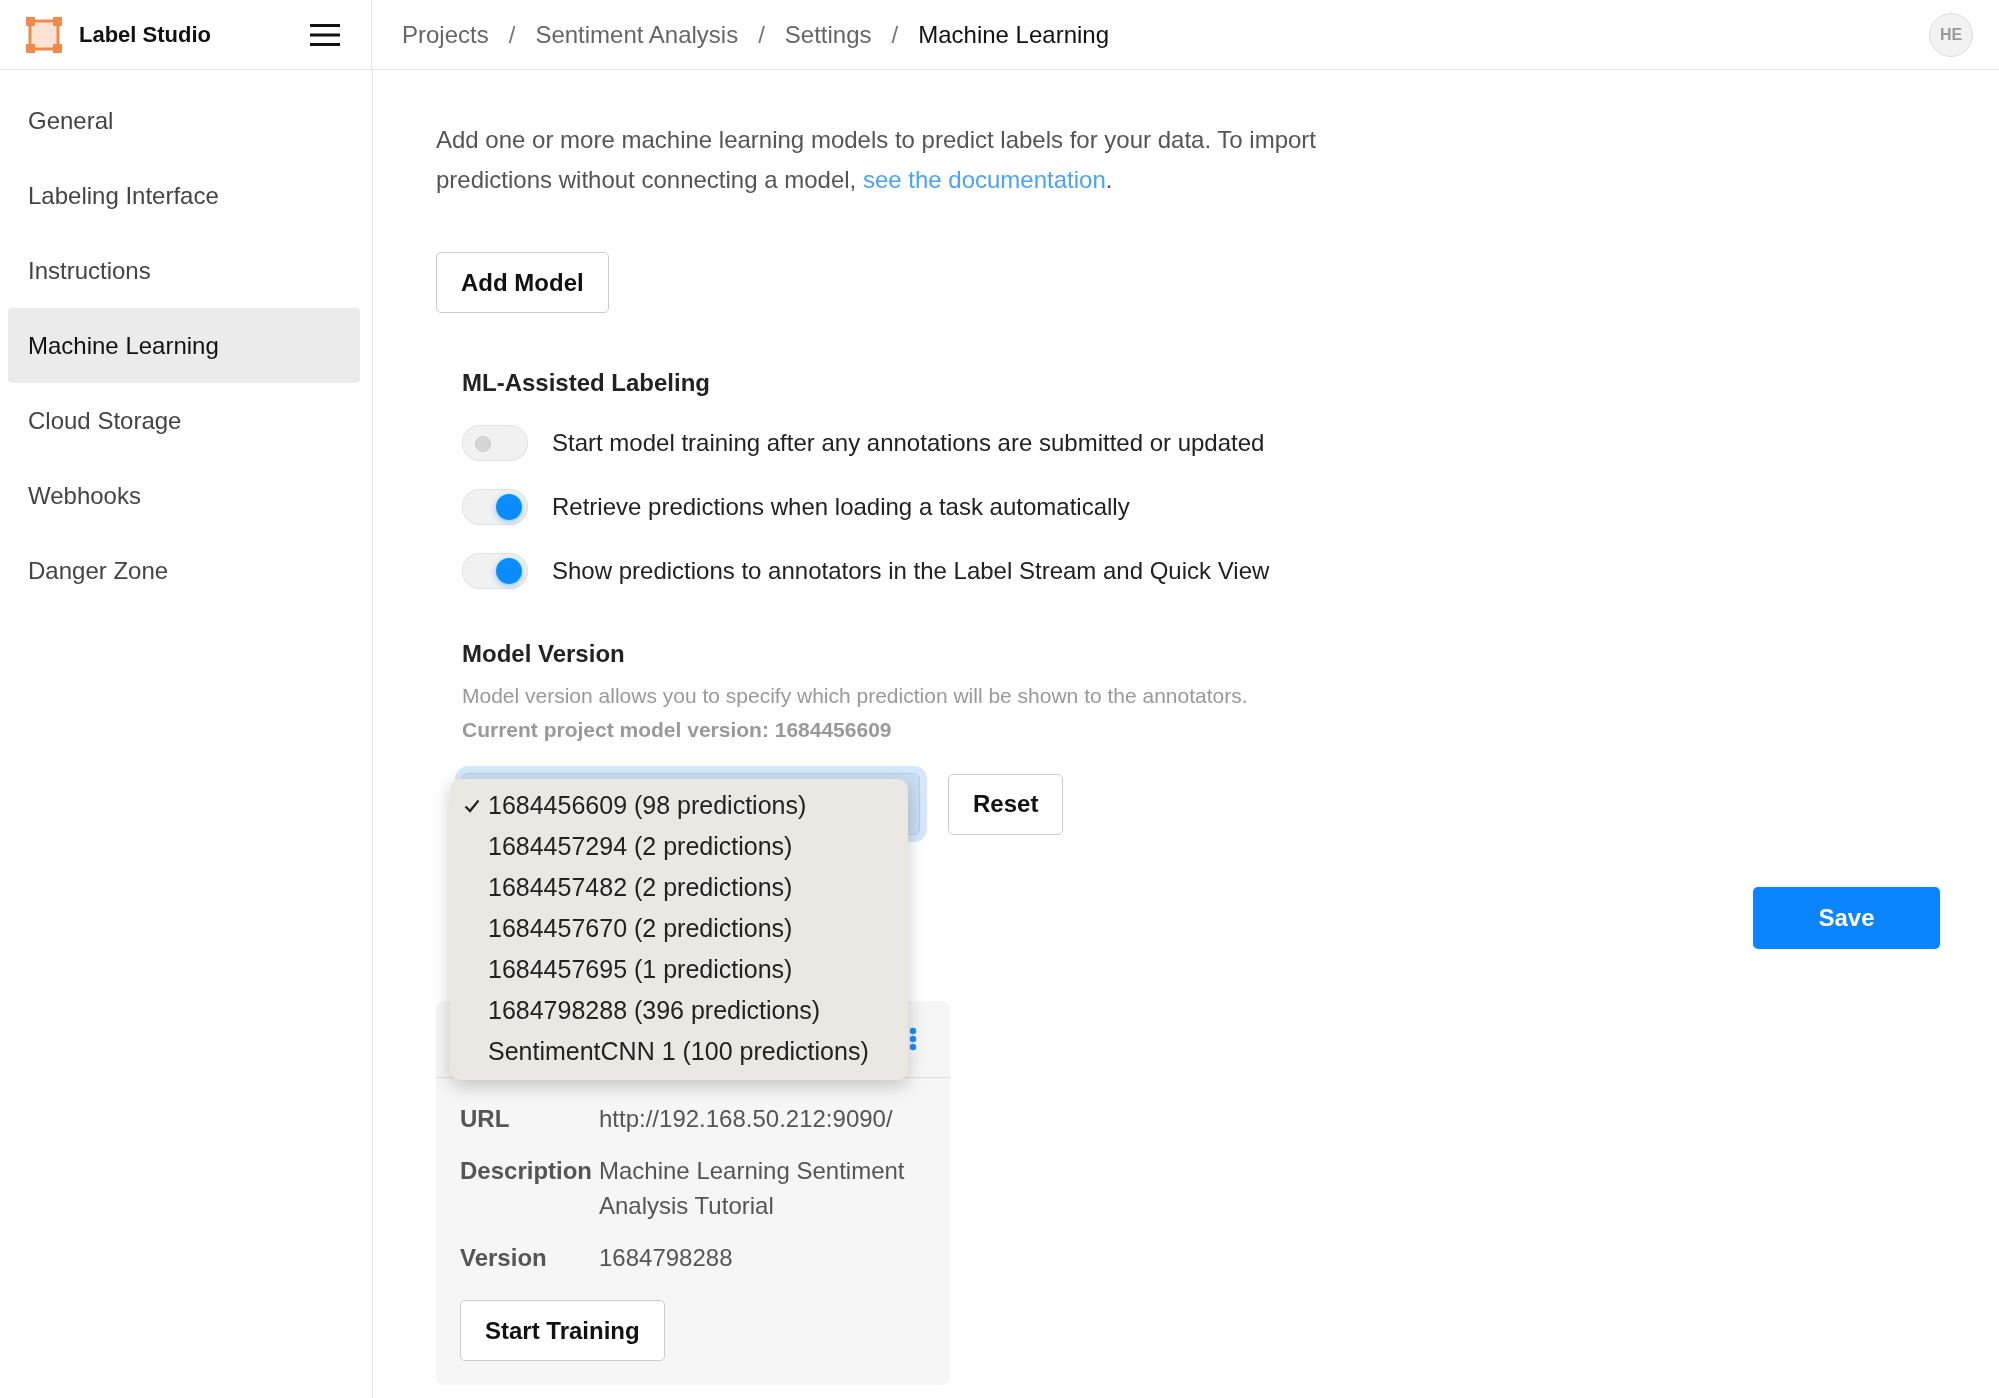  I want to click on section-title: Model Version, so click(544, 654).